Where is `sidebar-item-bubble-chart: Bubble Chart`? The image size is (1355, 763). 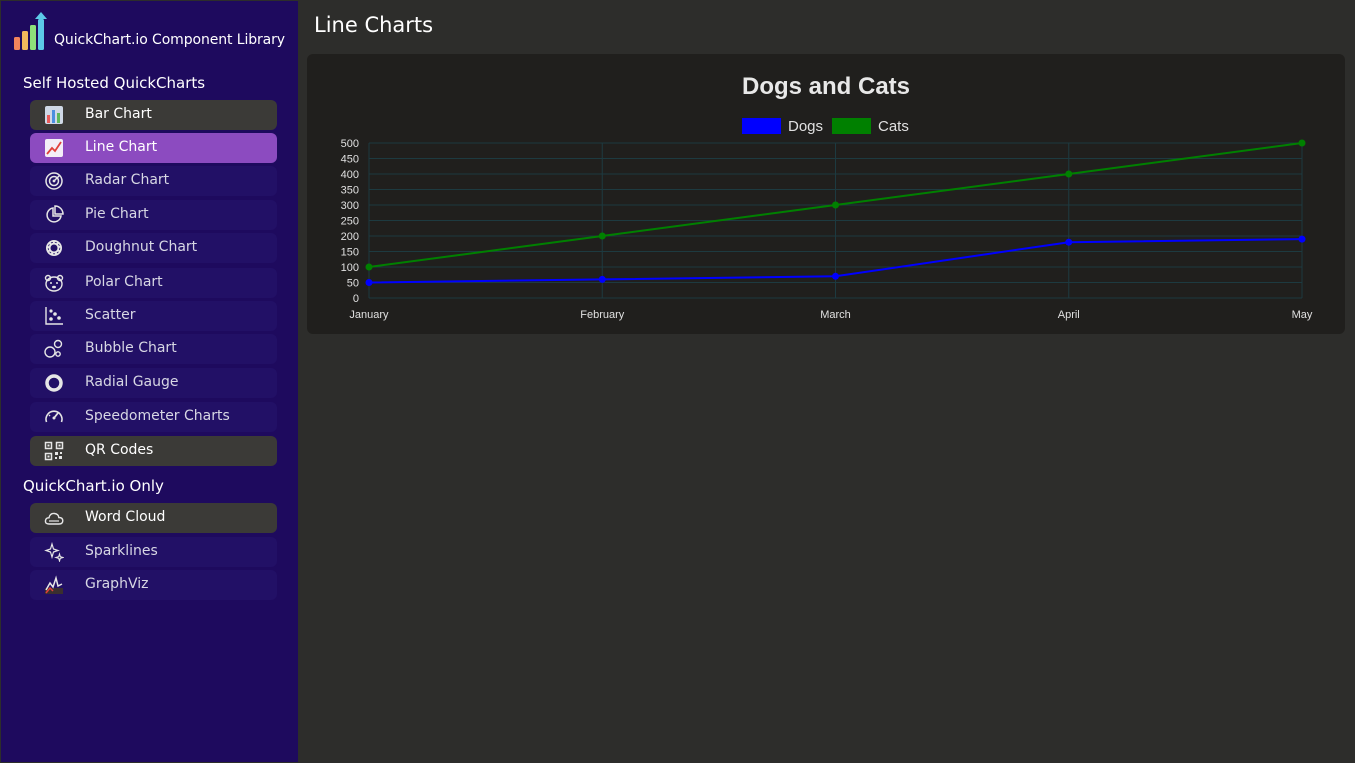
sidebar-item-bubble-chart: Bubble Chart is located at coordinates (153, 349).